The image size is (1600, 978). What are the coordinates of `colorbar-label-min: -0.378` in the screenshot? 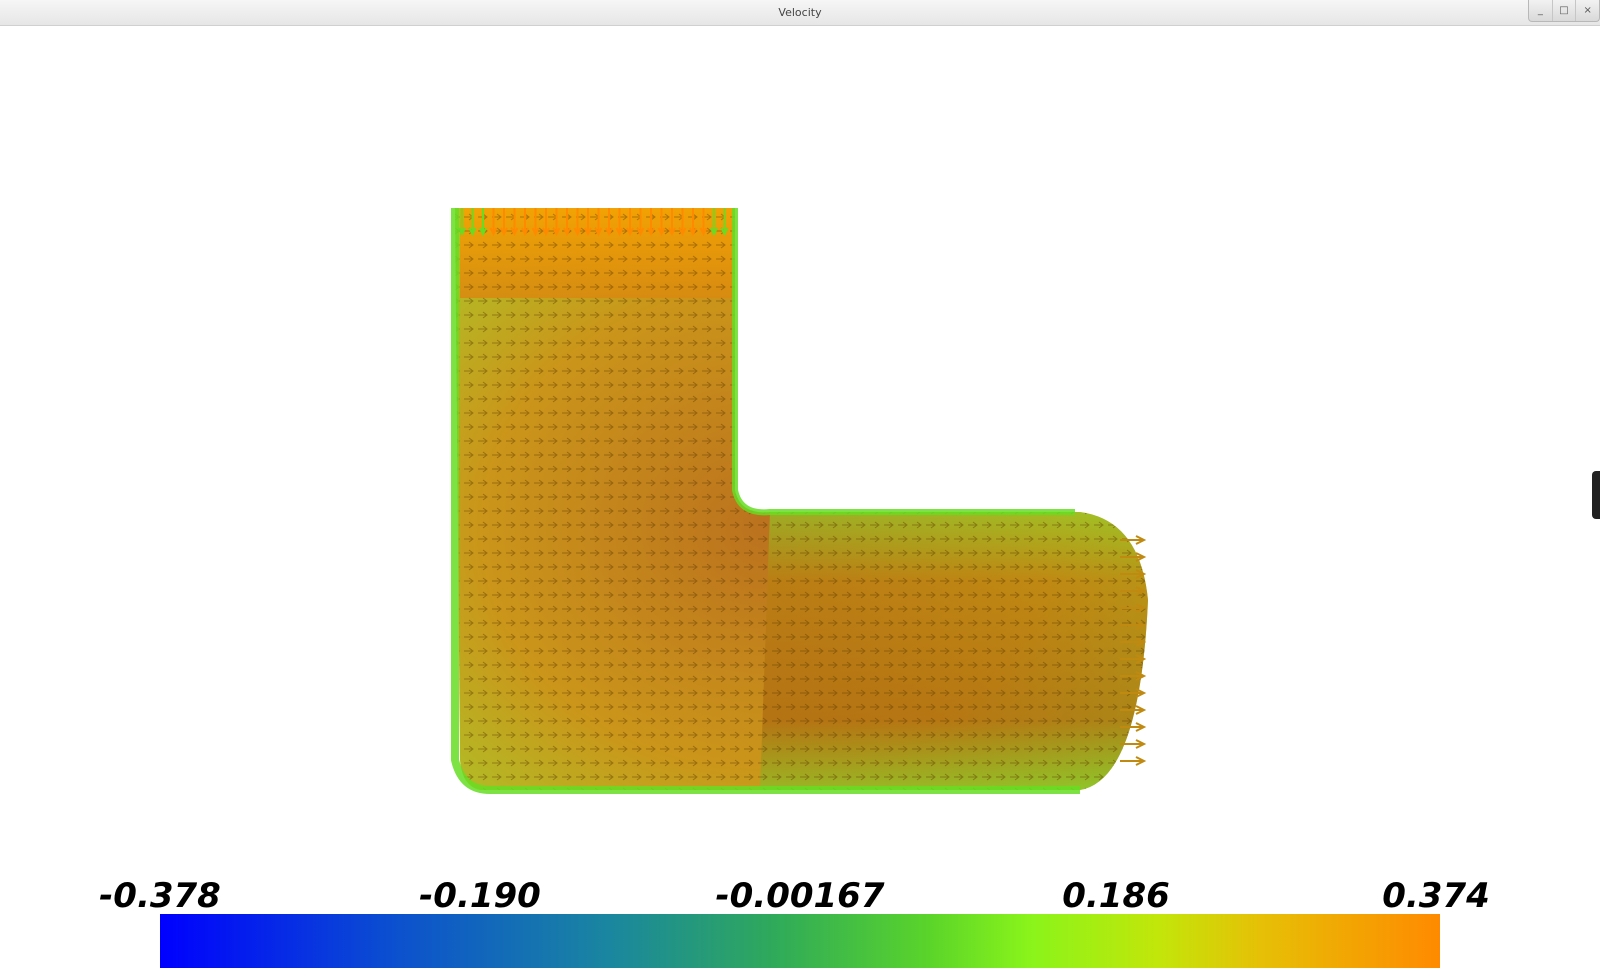 It's located at (160, 896).